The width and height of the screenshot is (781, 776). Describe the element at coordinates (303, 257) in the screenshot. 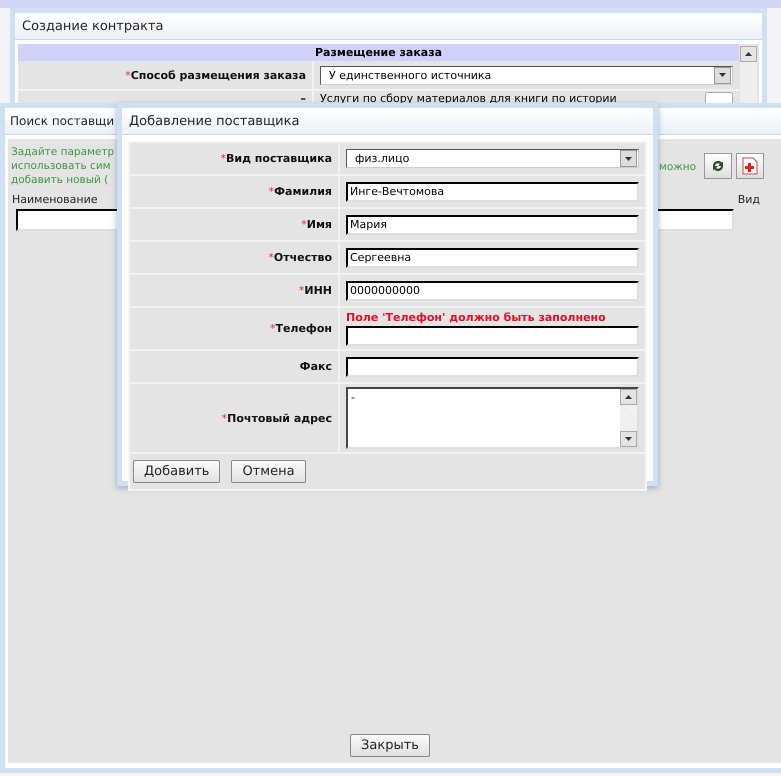

I see `field-label: Отчество` at that location.